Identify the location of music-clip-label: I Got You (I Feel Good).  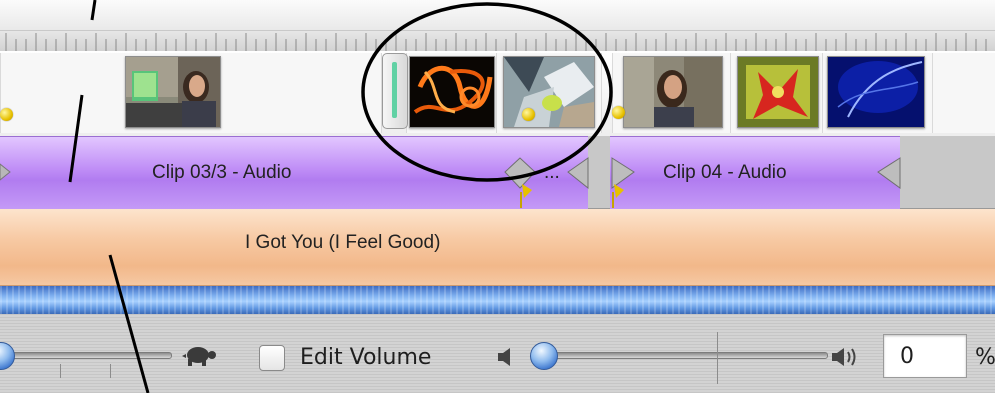
(343, 242).